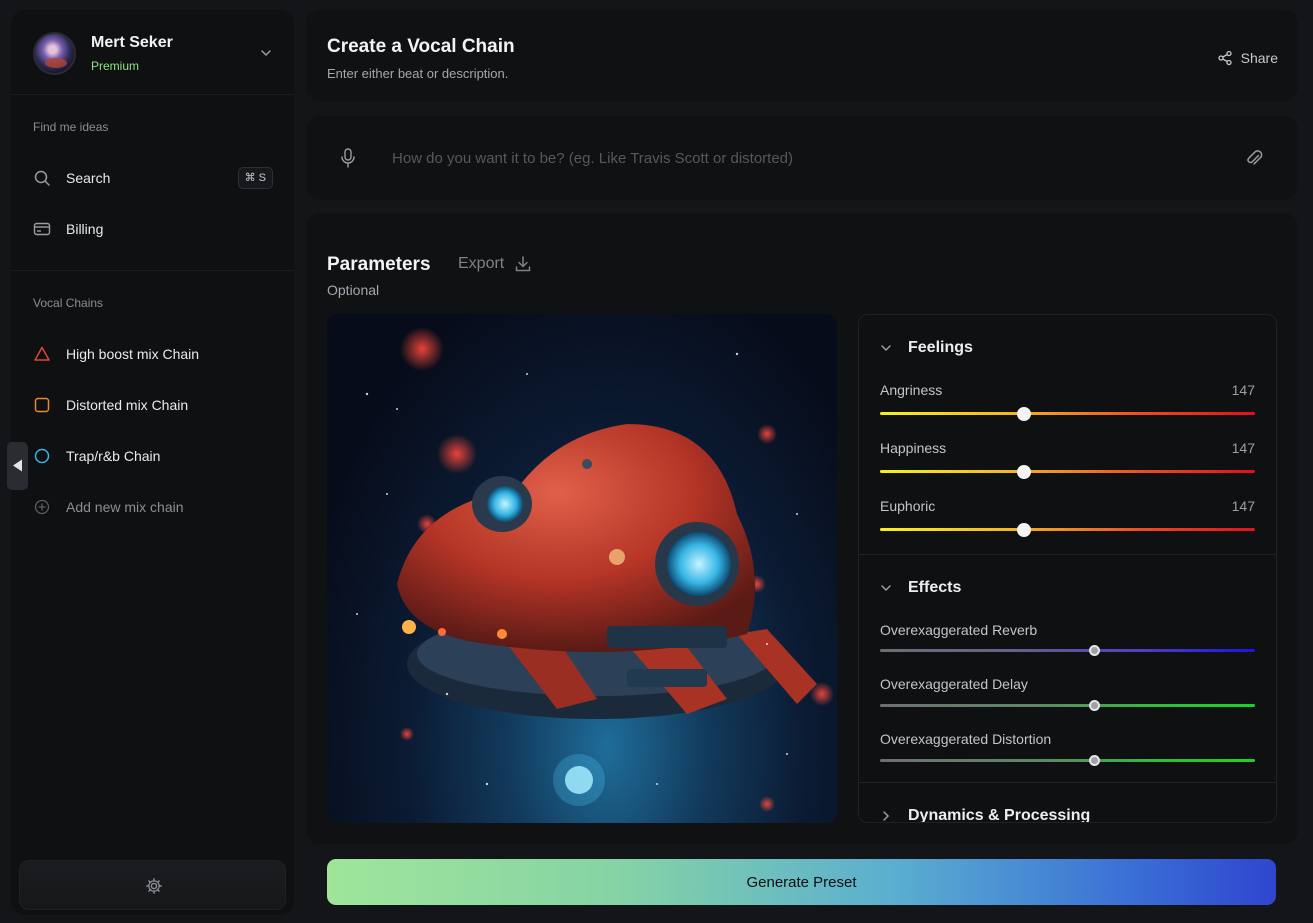  I want to click on reverb-slider, so click(1067, 650).